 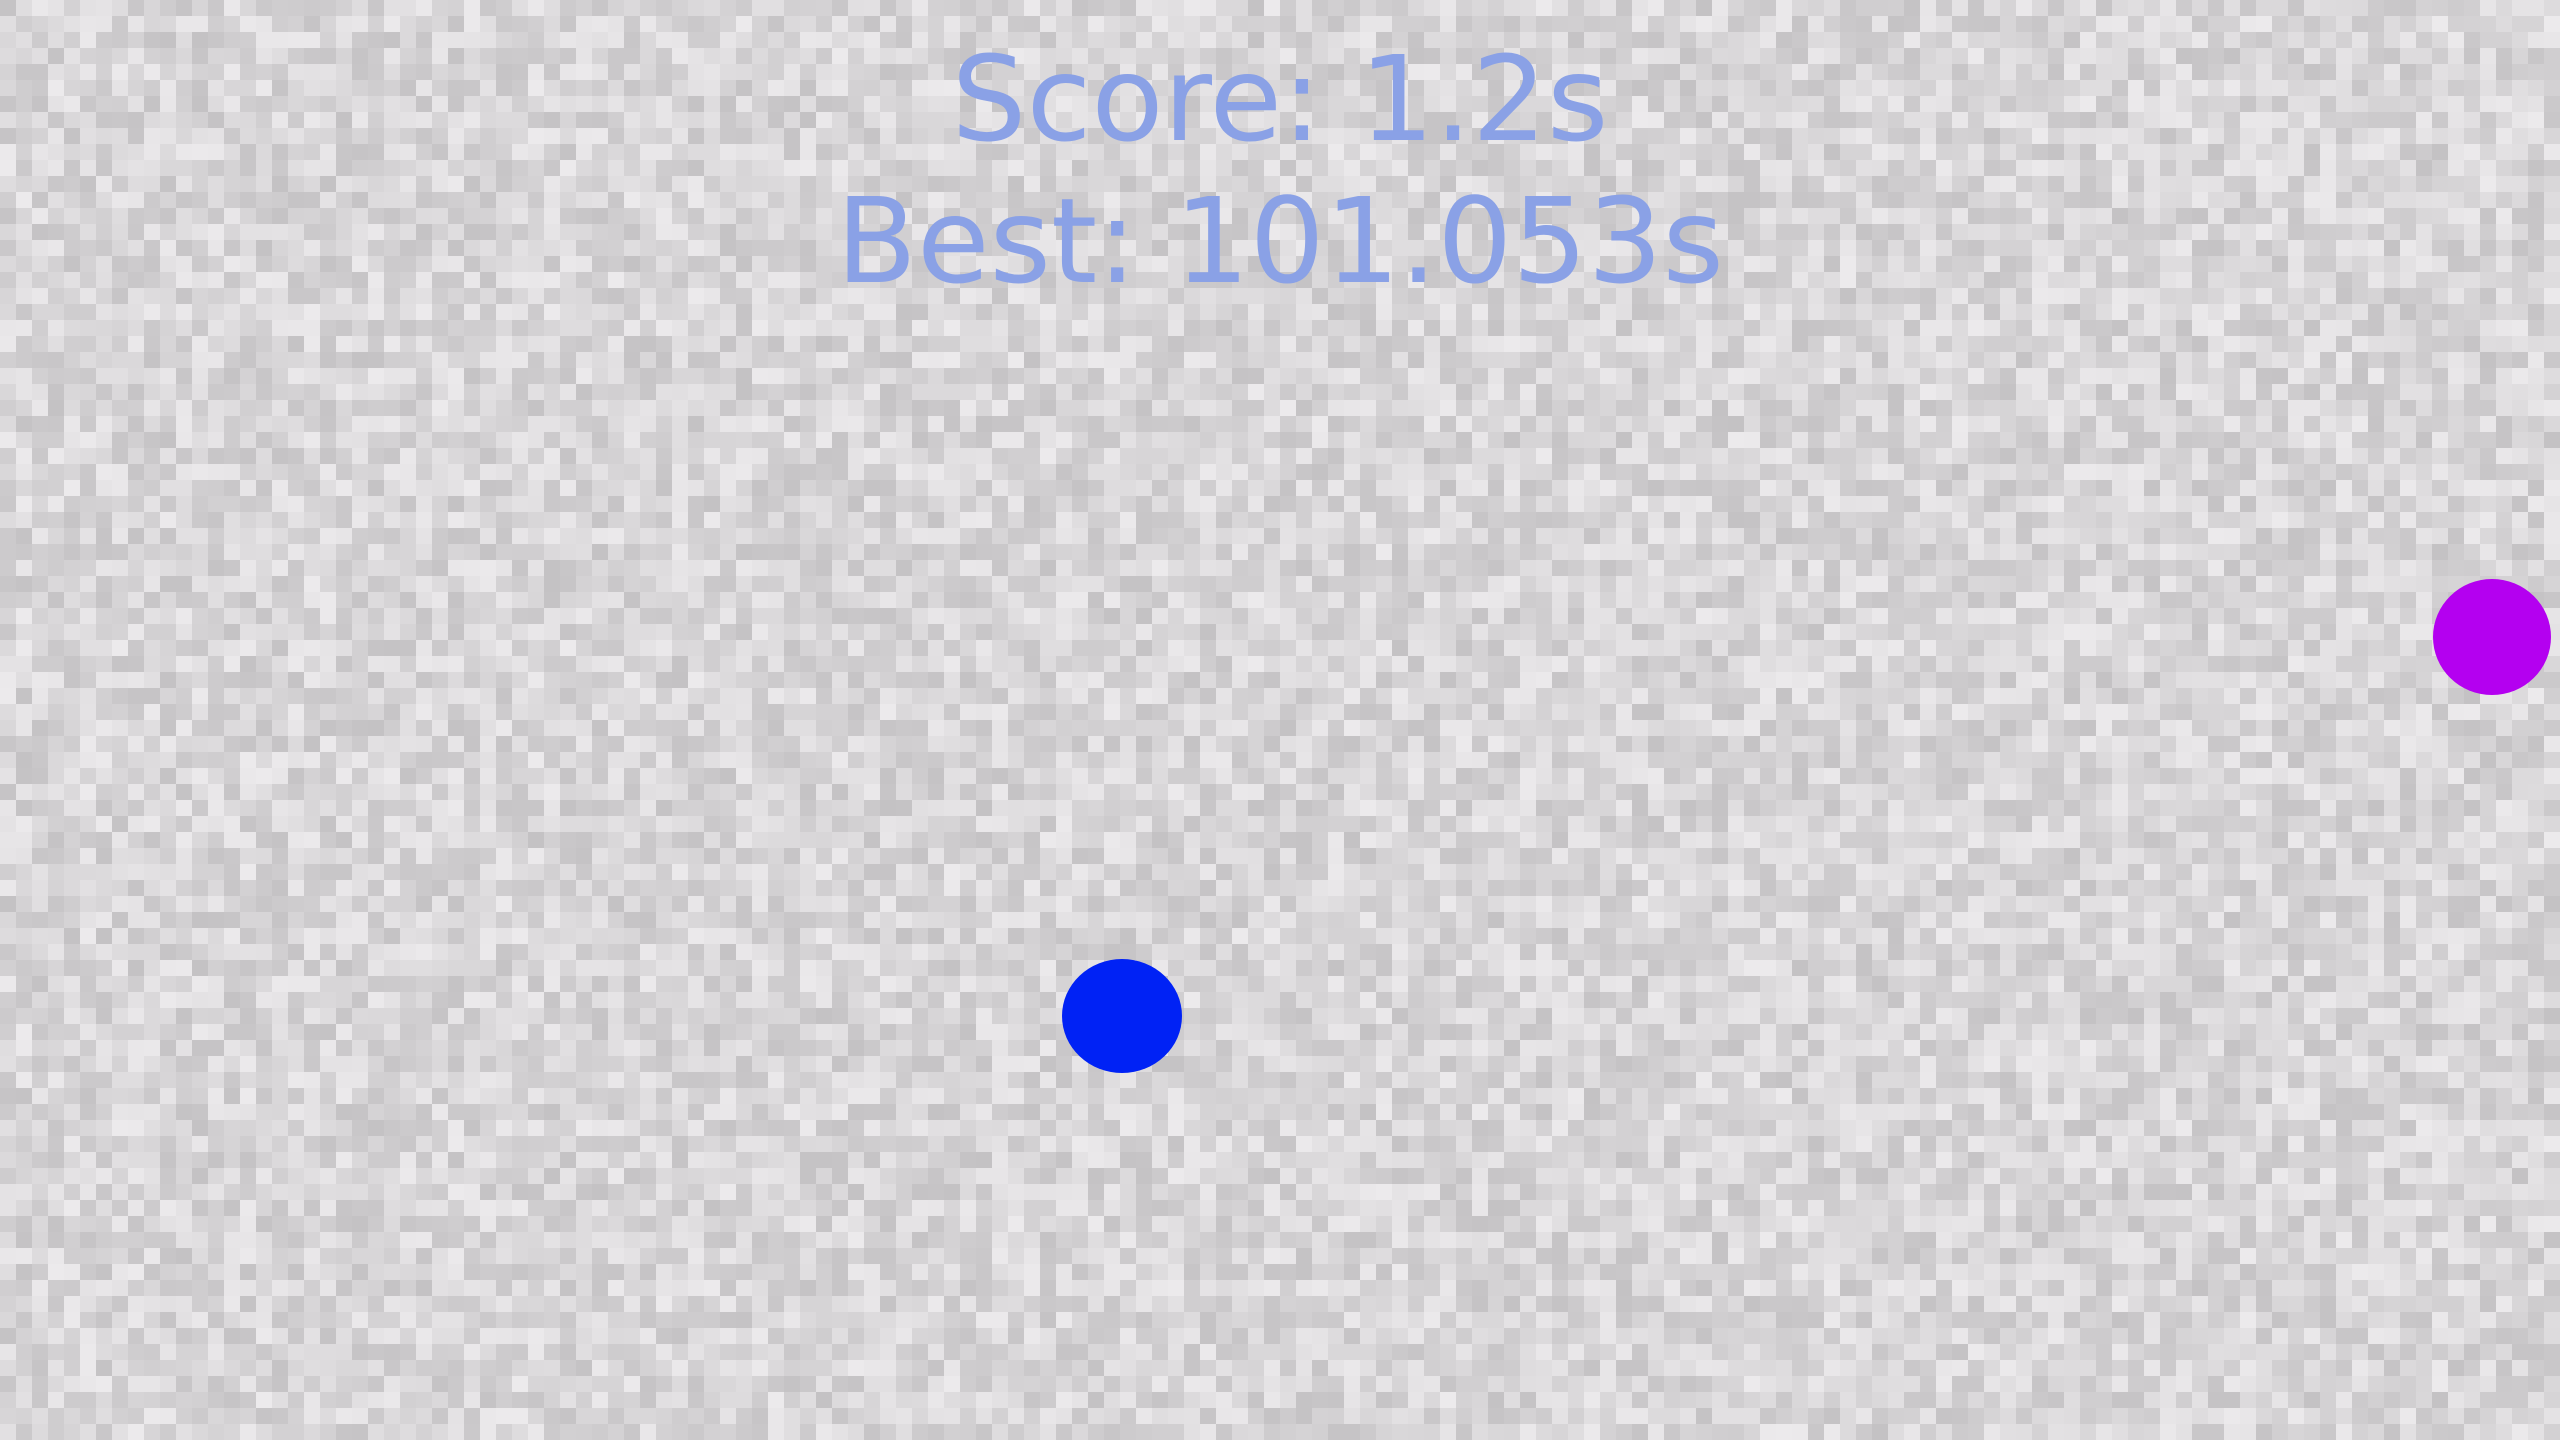 What do you see at coordinates (1122, 1016) in the screenshot?
I see `player-ball` at bounding box center [1122, 1016].